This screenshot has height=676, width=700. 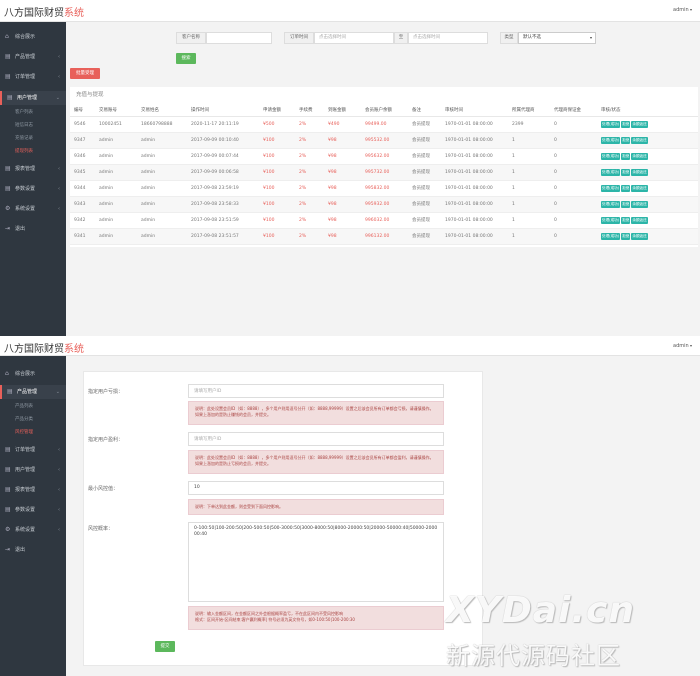 What do you see at coordinates (7, 373) in the screenshot?
I see `home-icon: ⌂` at bounding box center [7, 373].